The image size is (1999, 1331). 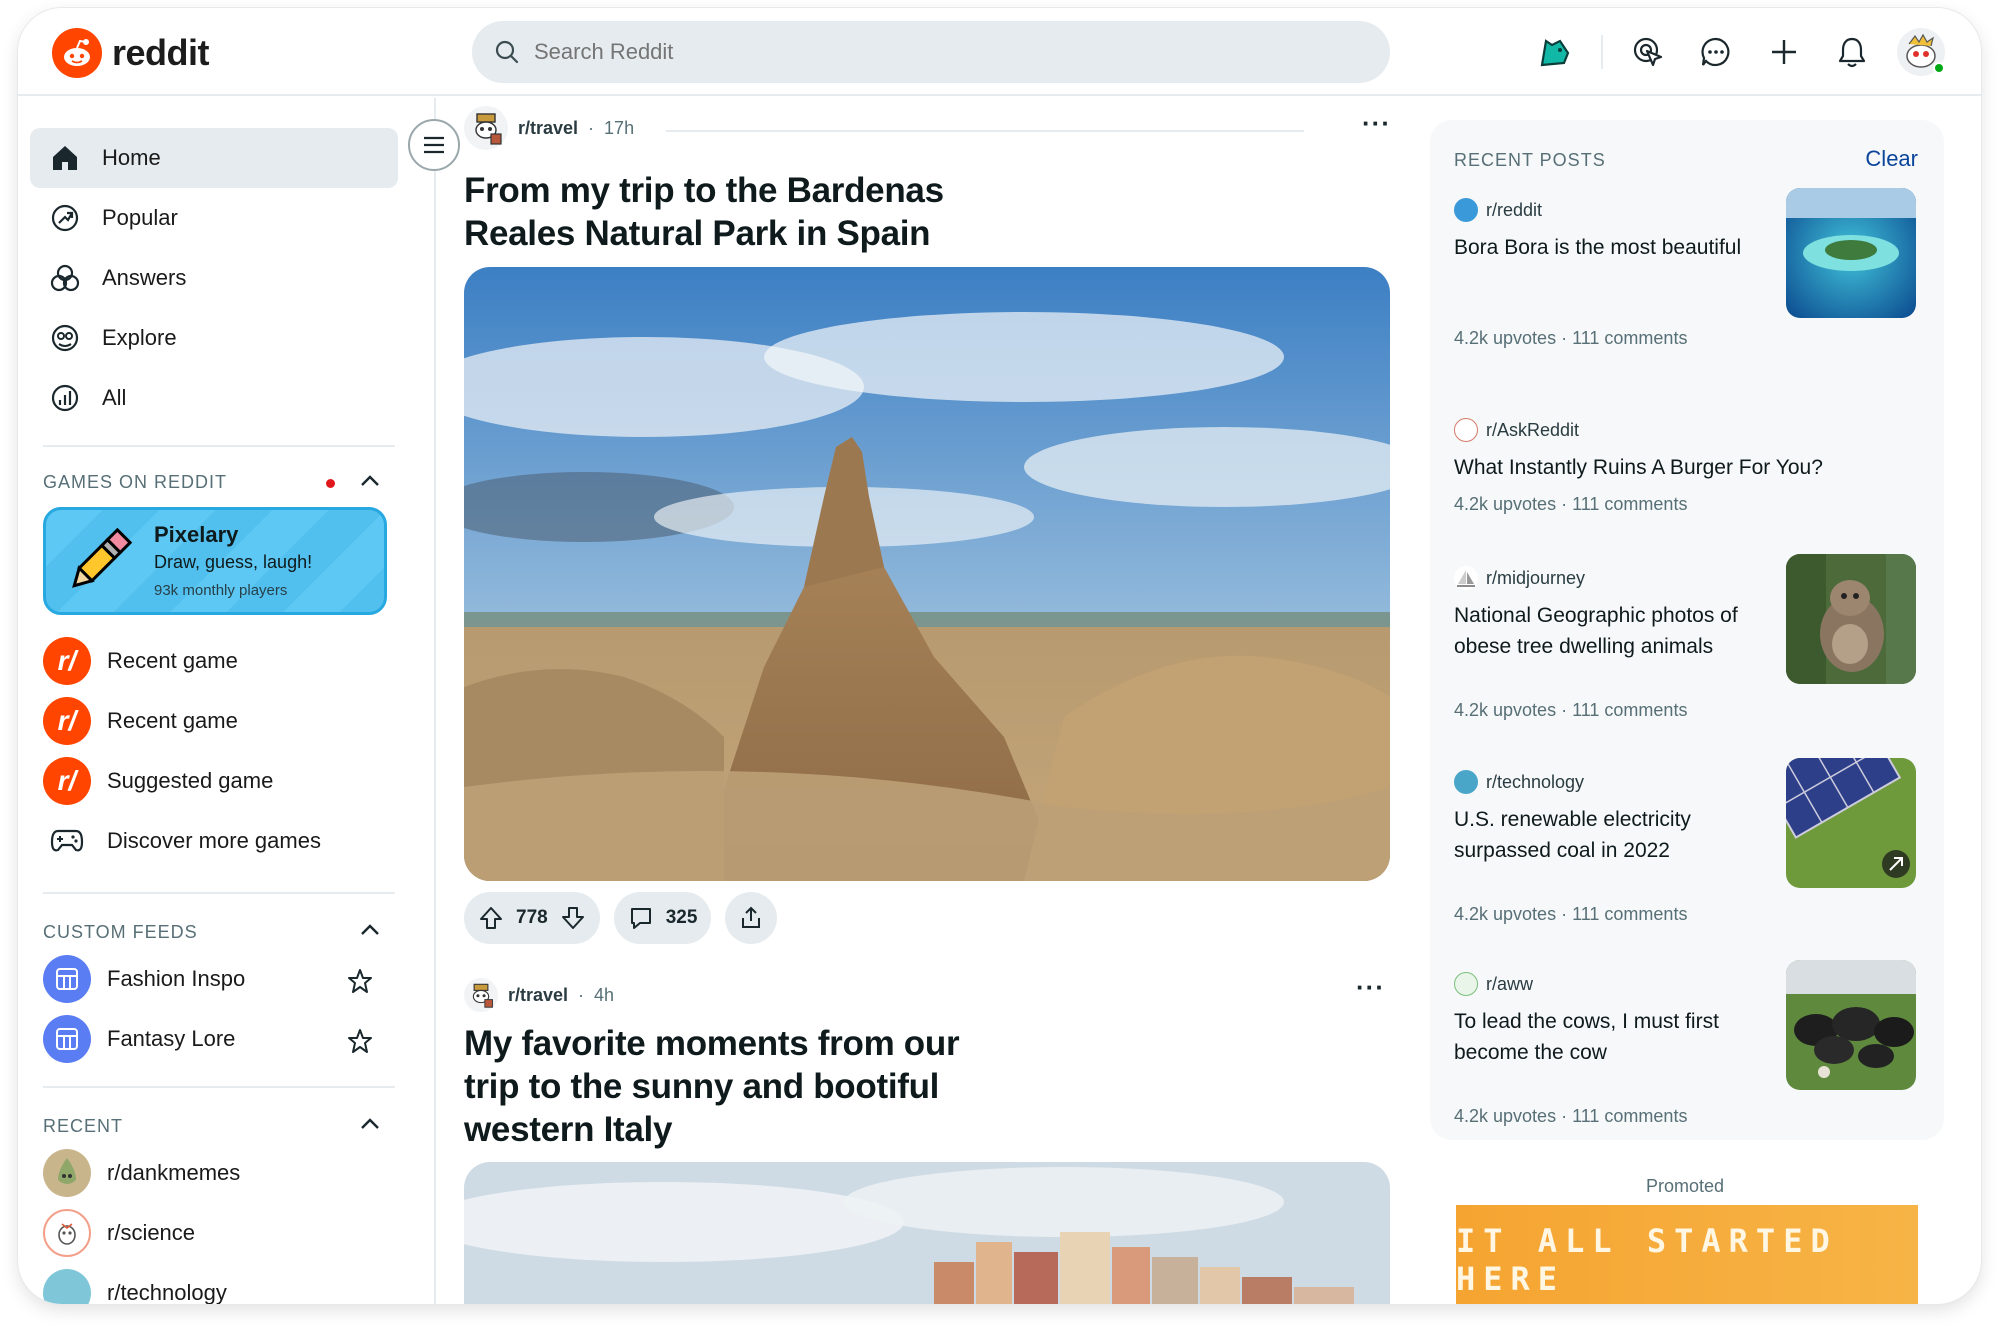 I want to click on home-icon, so click(x=65, y=158).